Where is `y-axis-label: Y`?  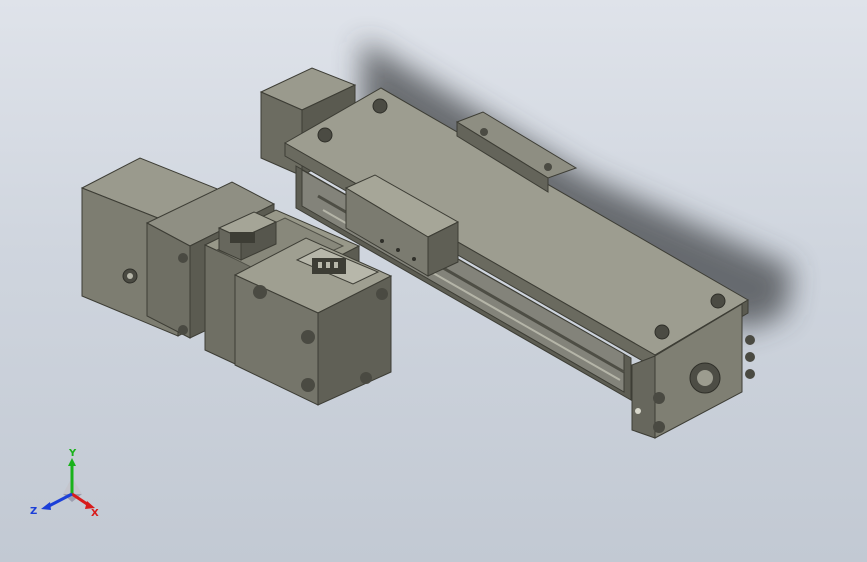
y-axis-label: Y is located at coordinates (72, 453).